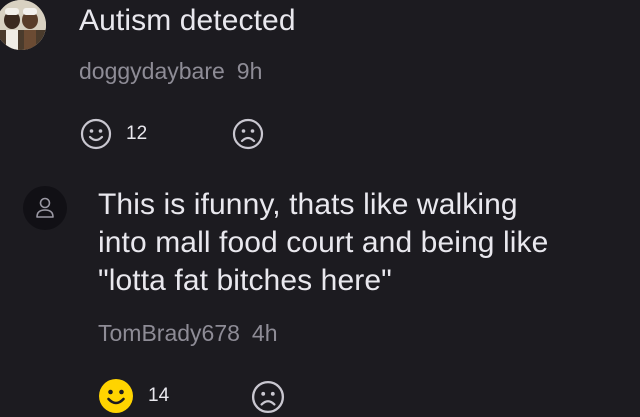 This screenshot has width=640, height=417. What do you see at coordinates (113, 134) in the screenshot?
I see `smile-button: 12` at bounding box center [113, 134].